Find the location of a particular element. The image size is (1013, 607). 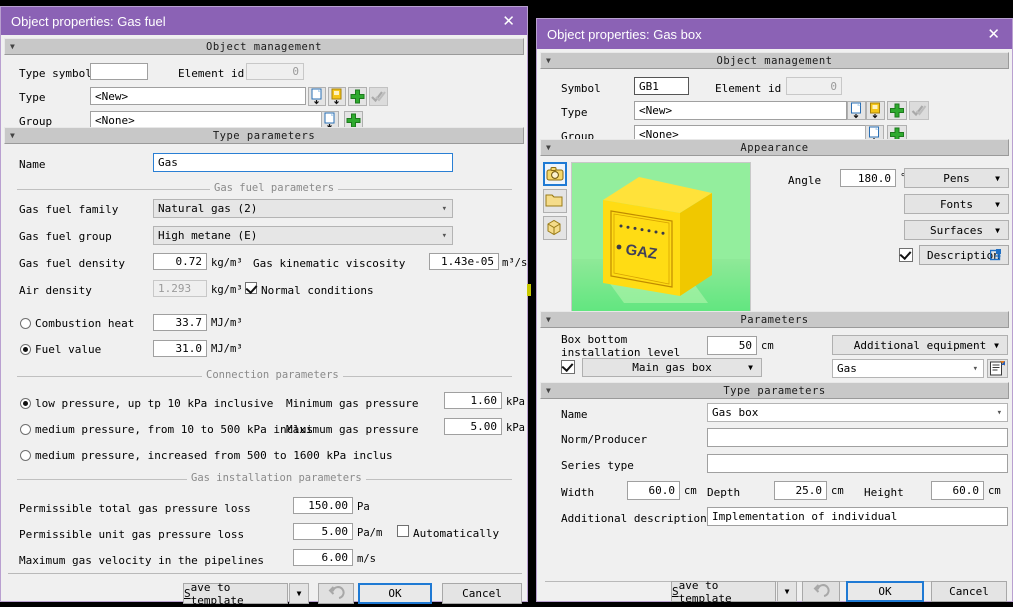

combustion-heat-input: 33.7 is located at coordinates (180, 322).